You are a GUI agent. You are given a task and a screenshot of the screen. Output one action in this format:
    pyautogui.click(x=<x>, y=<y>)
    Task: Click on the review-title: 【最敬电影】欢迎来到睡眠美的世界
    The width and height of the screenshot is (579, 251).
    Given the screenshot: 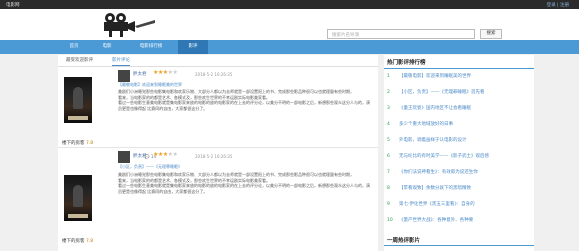 What is the action you would take?
    pyautogui.click(x=150, y=85)
    